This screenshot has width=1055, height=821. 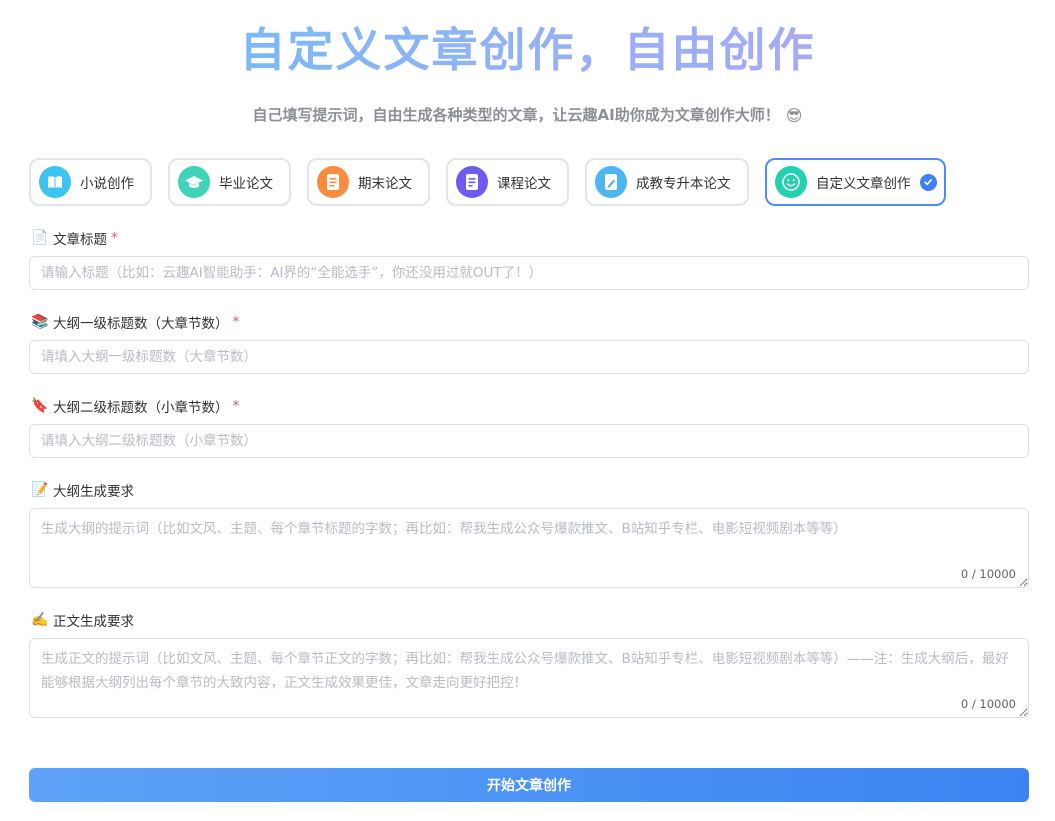 I want to click on outline-requirements-textarea, so click(x=529, y=548).